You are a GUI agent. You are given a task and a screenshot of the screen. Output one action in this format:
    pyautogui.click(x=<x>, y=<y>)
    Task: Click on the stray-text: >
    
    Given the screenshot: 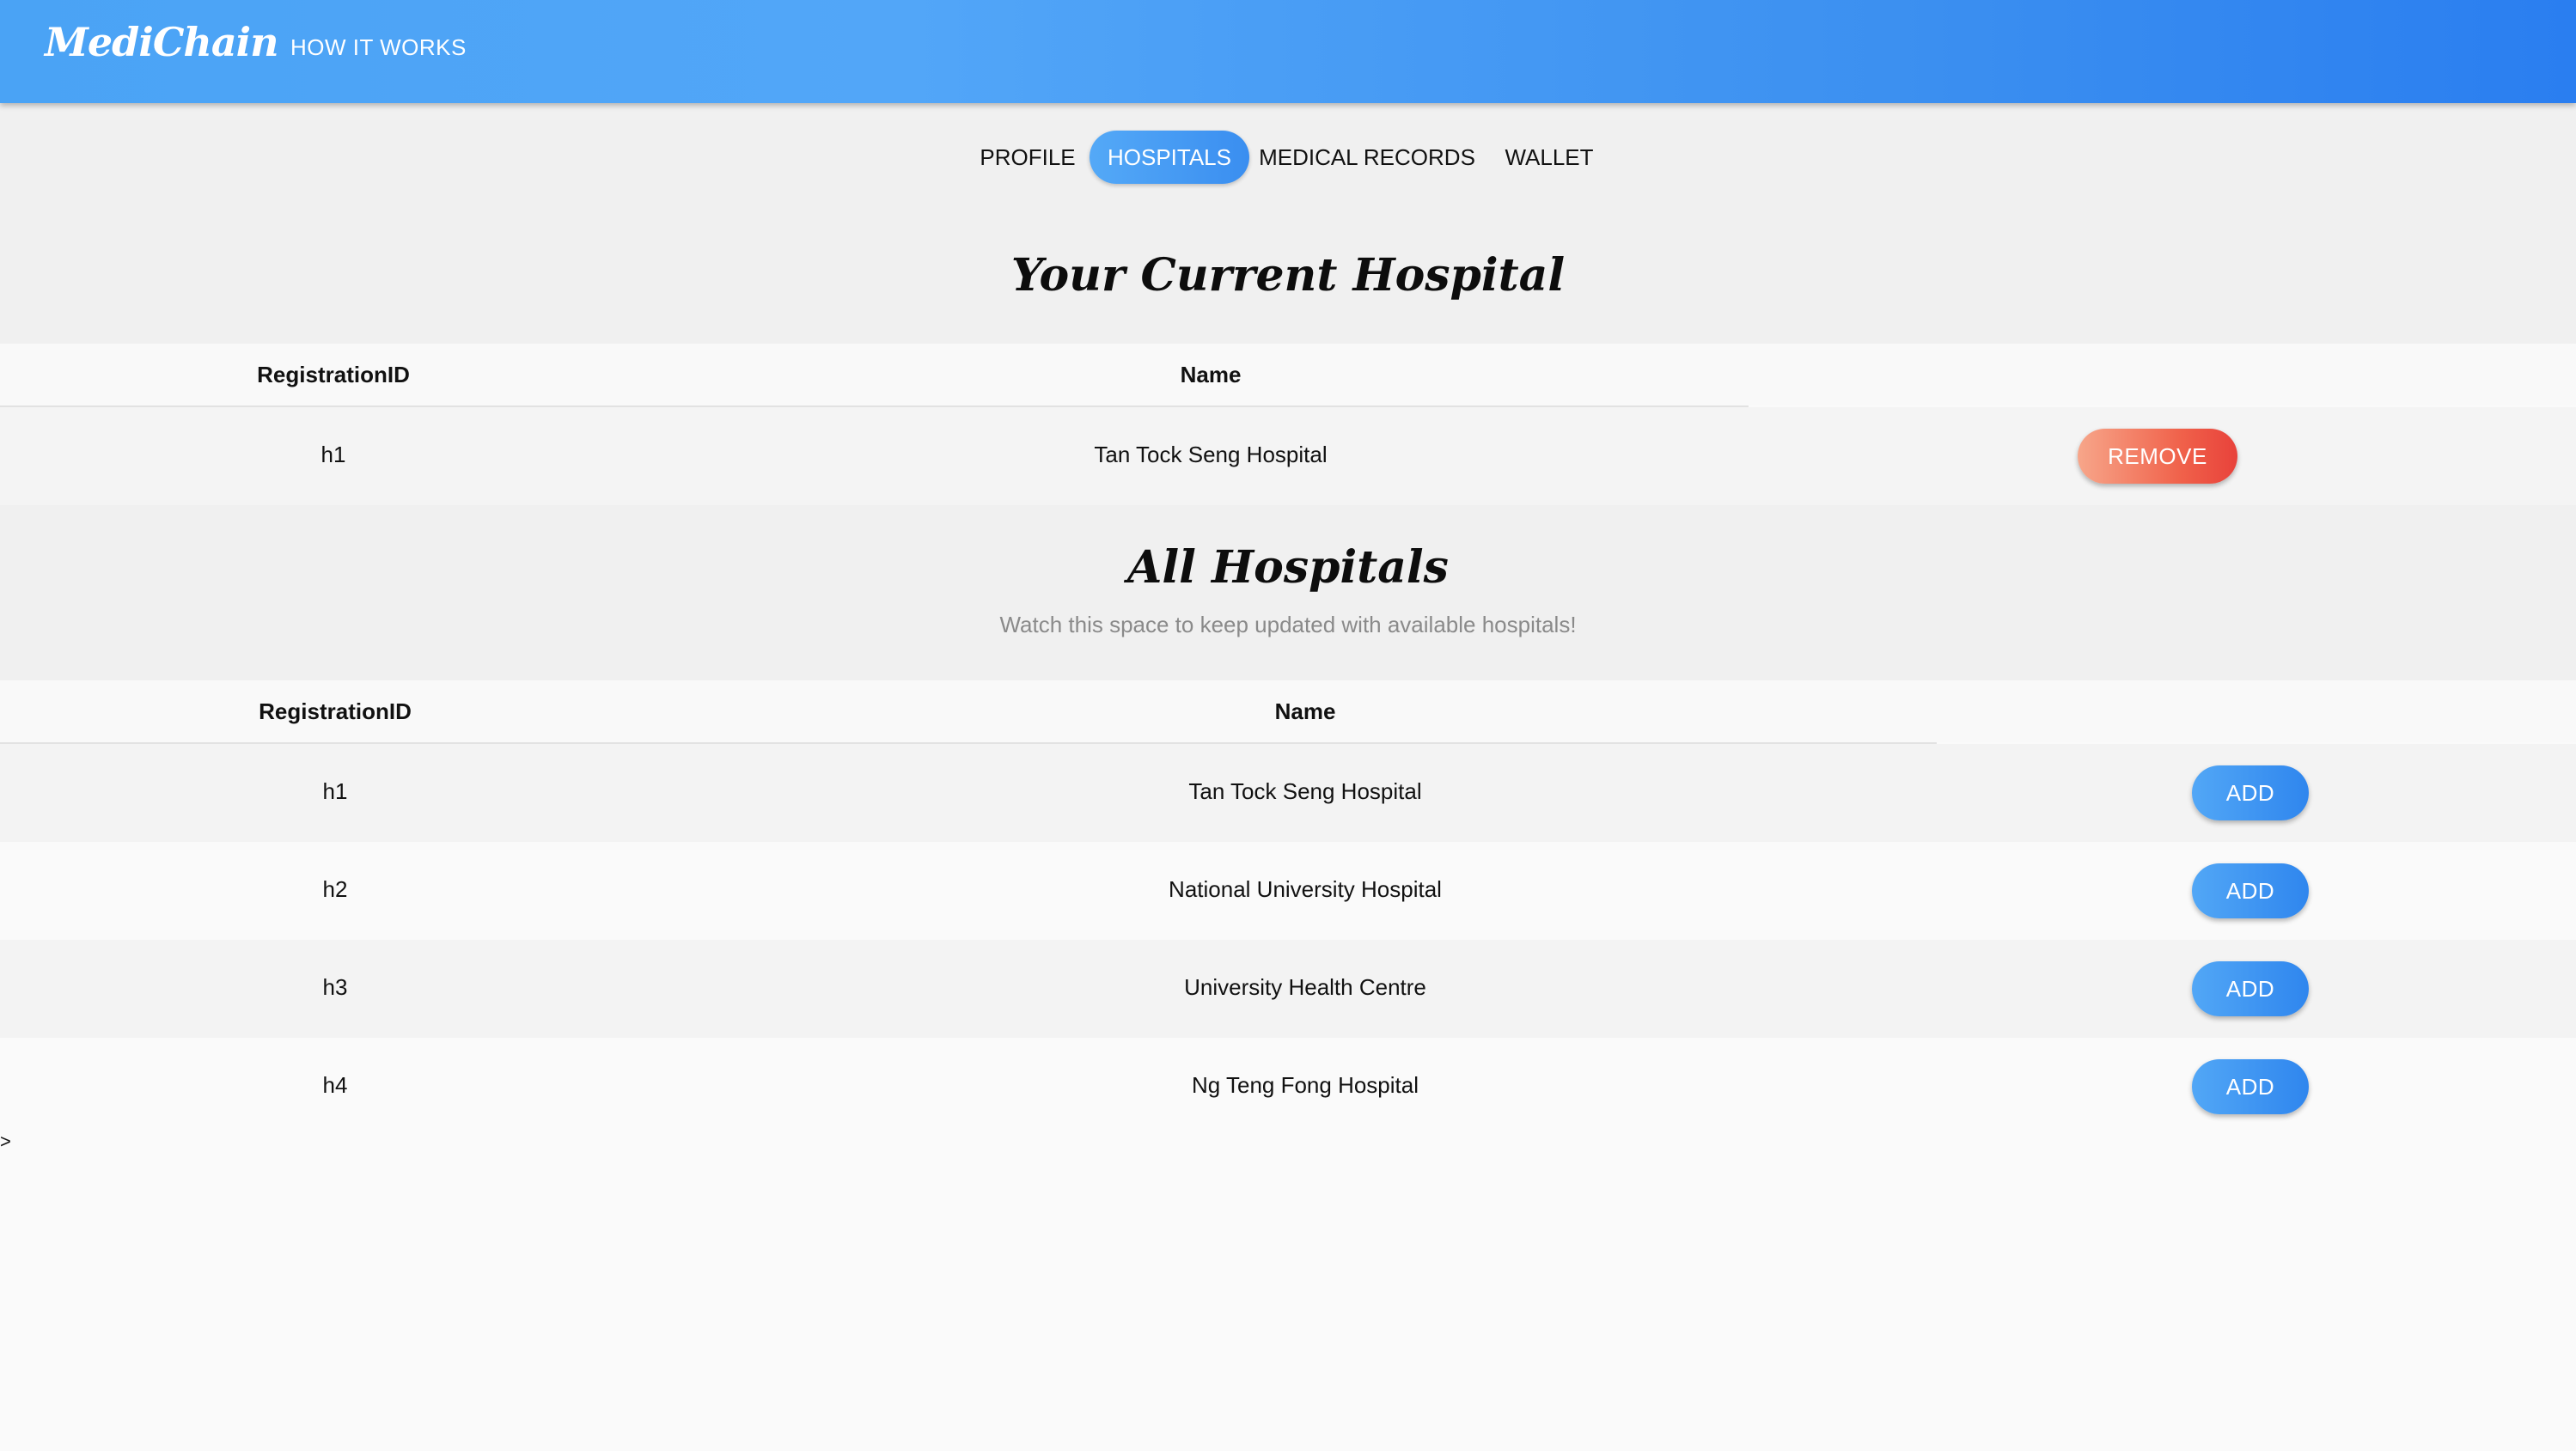 What is the action you would take?
    pyautogui.click(x=5, y=1141)
    